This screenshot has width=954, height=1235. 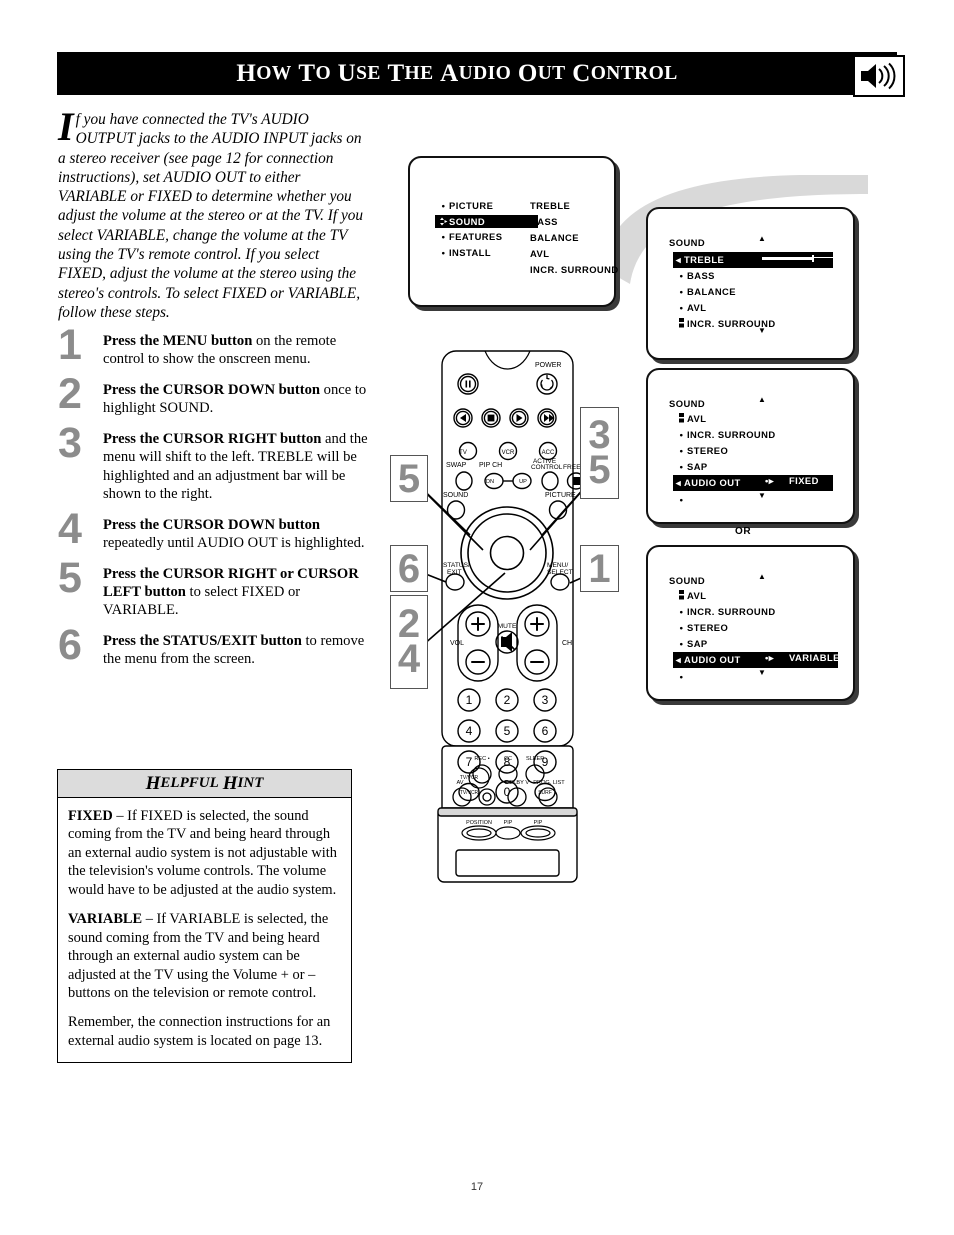 I want to click on scroll-down-glyph: ▼, so click(x=762, y=672).